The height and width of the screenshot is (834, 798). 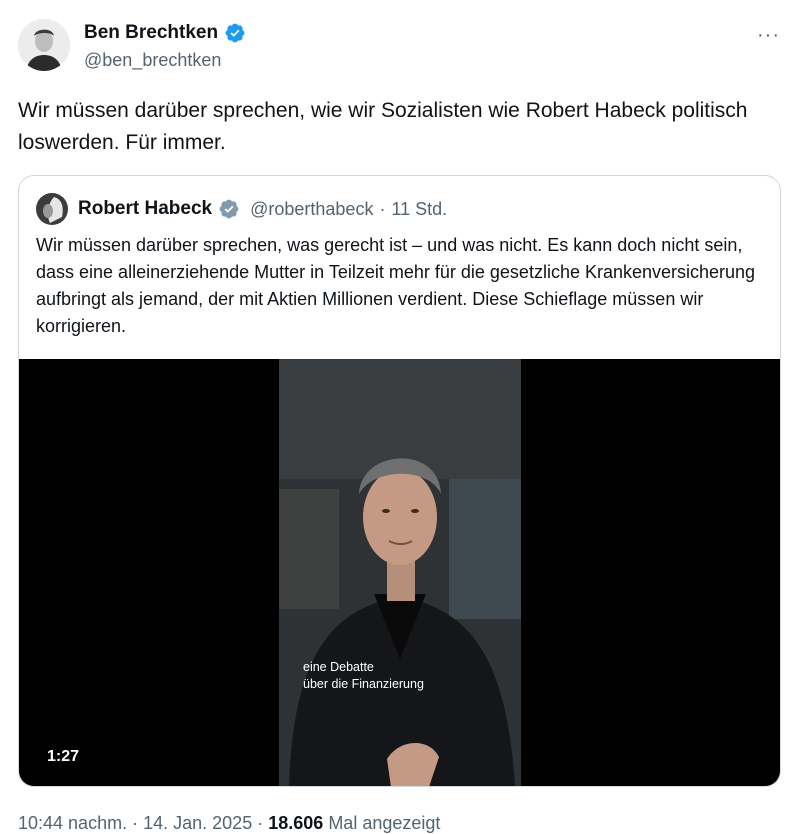 What do you see at coordinates (312, 208) in the screenshot?
I see `quoted-author-handle: @roberthabeck` at bounding box center [312, 208].